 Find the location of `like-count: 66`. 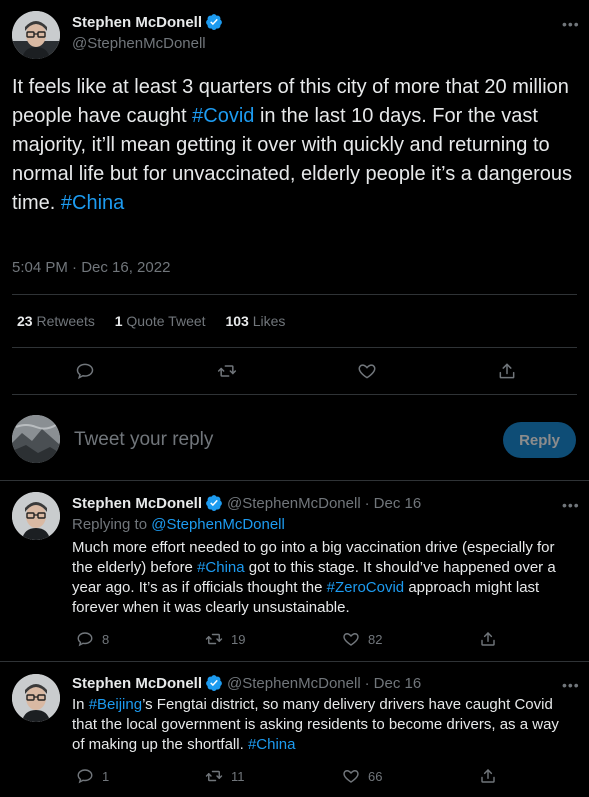

like-count: 66 is located at coordinates (375, 776).